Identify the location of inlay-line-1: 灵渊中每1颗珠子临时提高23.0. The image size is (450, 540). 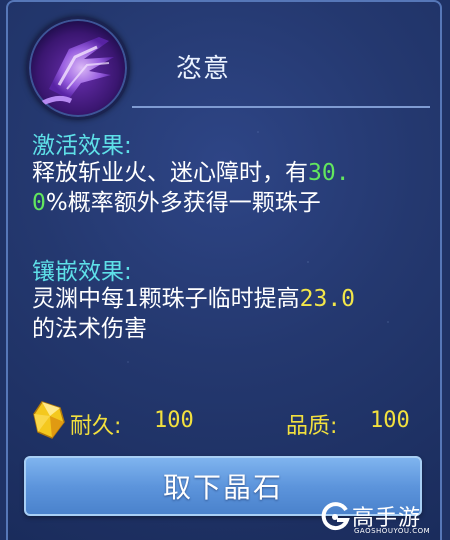
(232, 299).